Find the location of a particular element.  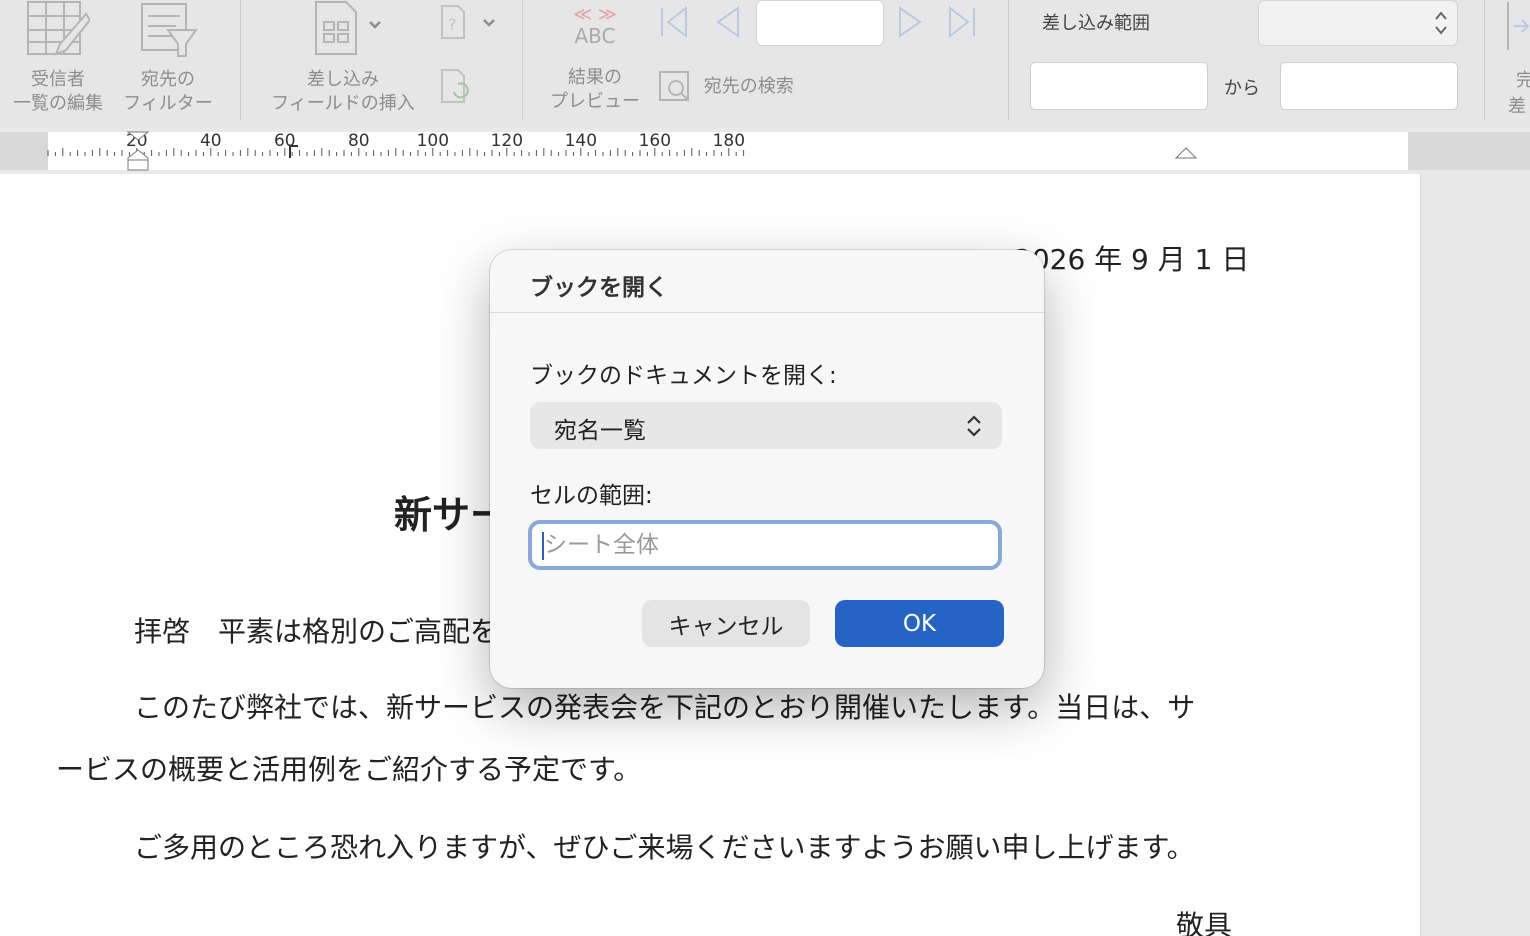

filter-label-1: 宛先の is located at coordinates (168, 79).